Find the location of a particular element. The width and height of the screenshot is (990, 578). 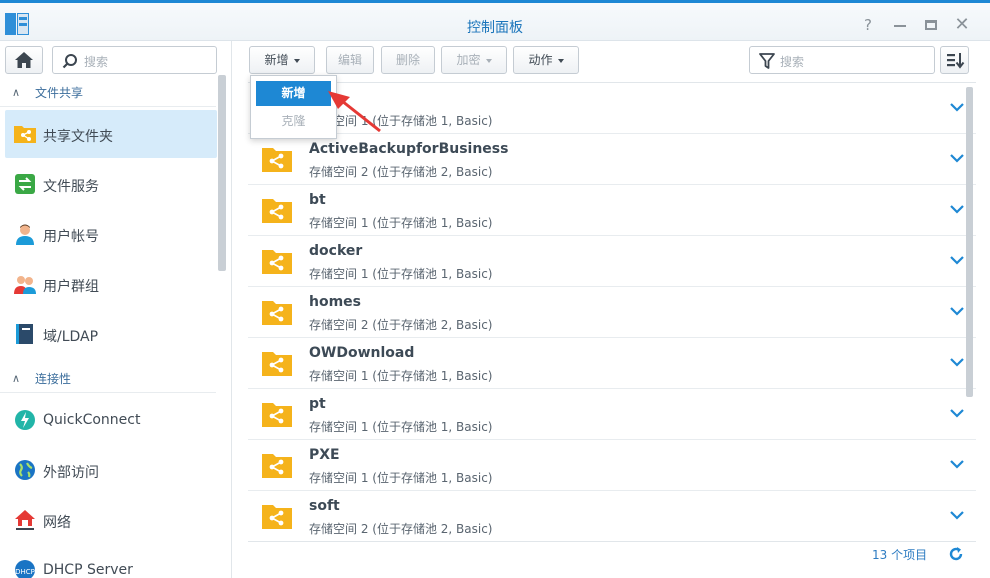

sidebar-search-placeholder: 搜索 is located at coordinates (96, 62).